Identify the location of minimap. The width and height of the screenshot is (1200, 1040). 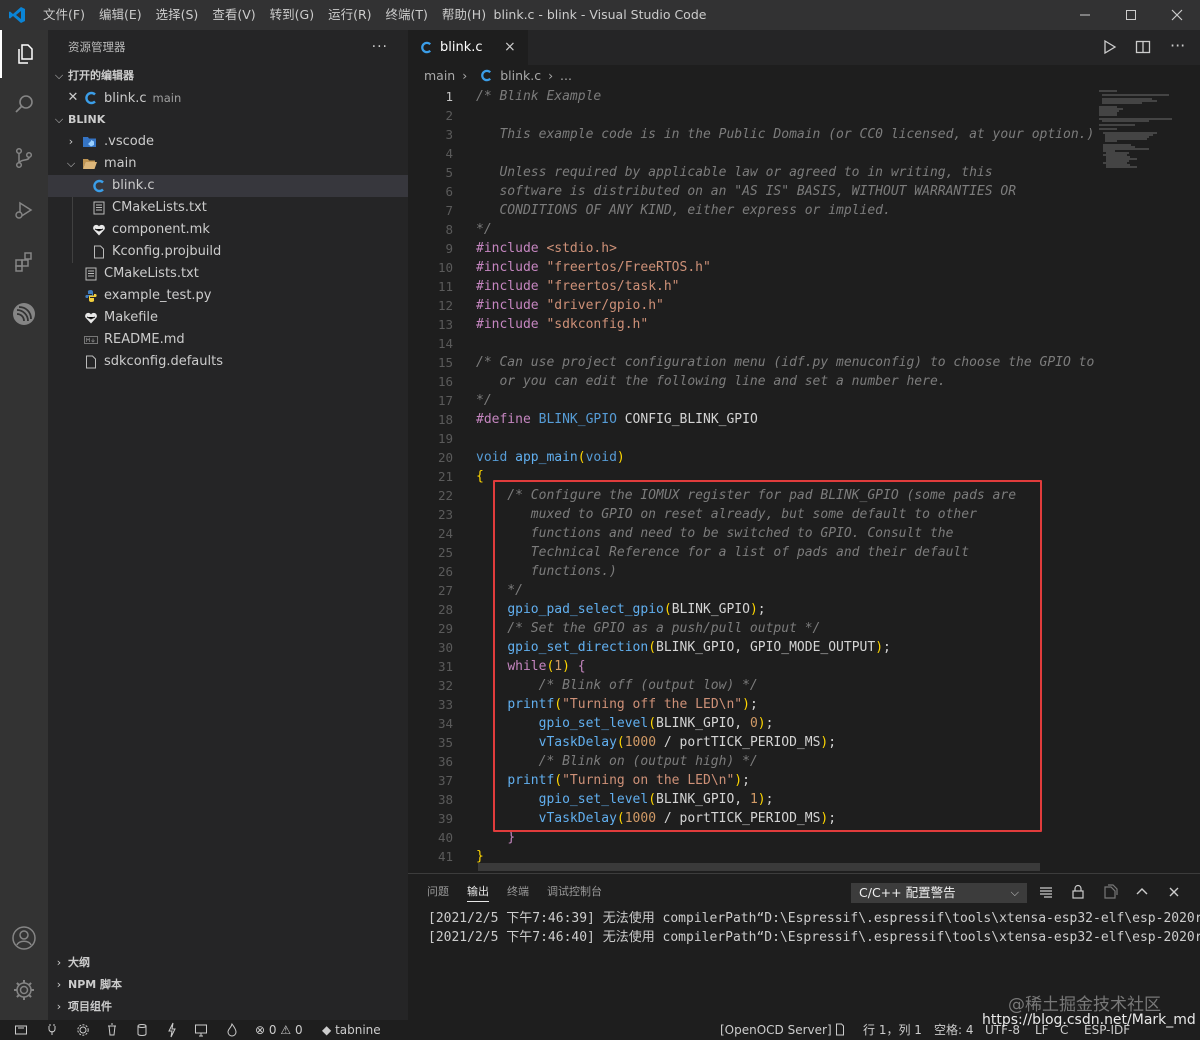
(1144, 480).